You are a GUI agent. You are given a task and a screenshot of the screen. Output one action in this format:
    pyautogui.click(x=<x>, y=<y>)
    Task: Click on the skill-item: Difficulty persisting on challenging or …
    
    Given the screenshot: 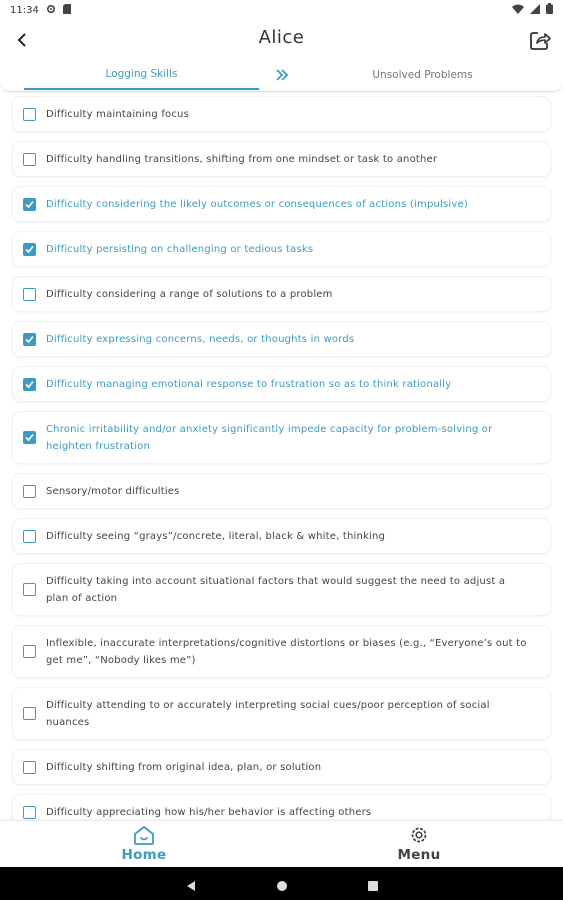 What is the action you would take?
    pyautogui.click(x=281, y=249)
    